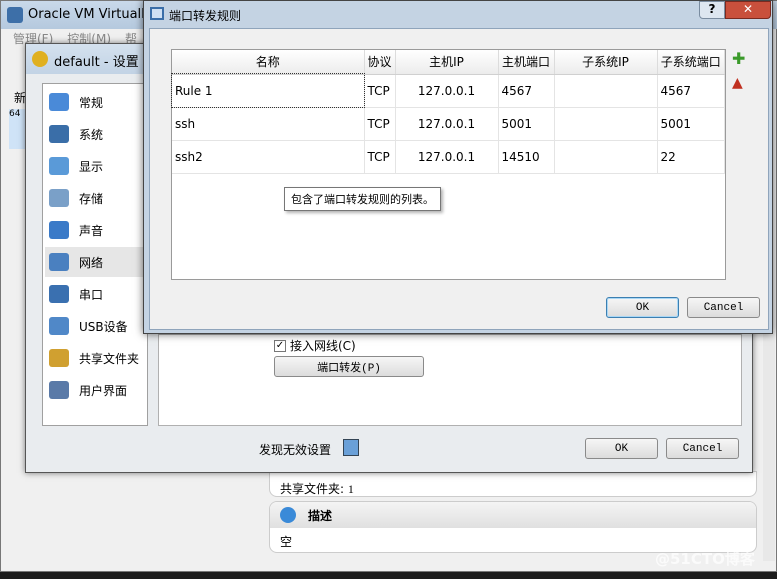 This screenshot has height=579, width=777. Describe the element at coordinates (513, 484) in the screenshot. I see `shared-folders-panel: 共享文件夹: 1` at that location.